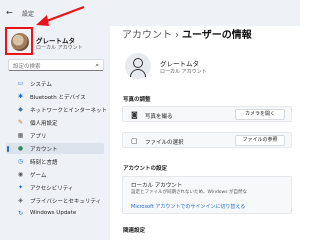 The height and width of the screenshot is (240, 320). What do you see at coordinates (58, 98) in the screenshot?
I see `sidebar-item-label: Bluetooth とデバイス` at bounding box center [58, 98].